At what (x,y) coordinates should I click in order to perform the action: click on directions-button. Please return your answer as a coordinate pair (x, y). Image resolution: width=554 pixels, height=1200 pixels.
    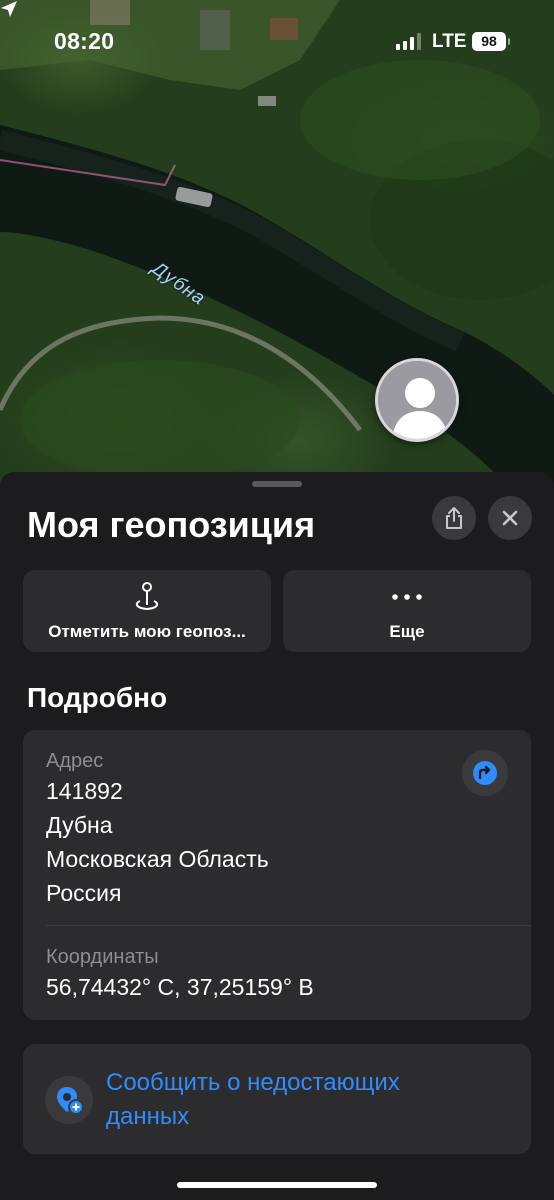
    Looking at the image, I should click on (485, 773).